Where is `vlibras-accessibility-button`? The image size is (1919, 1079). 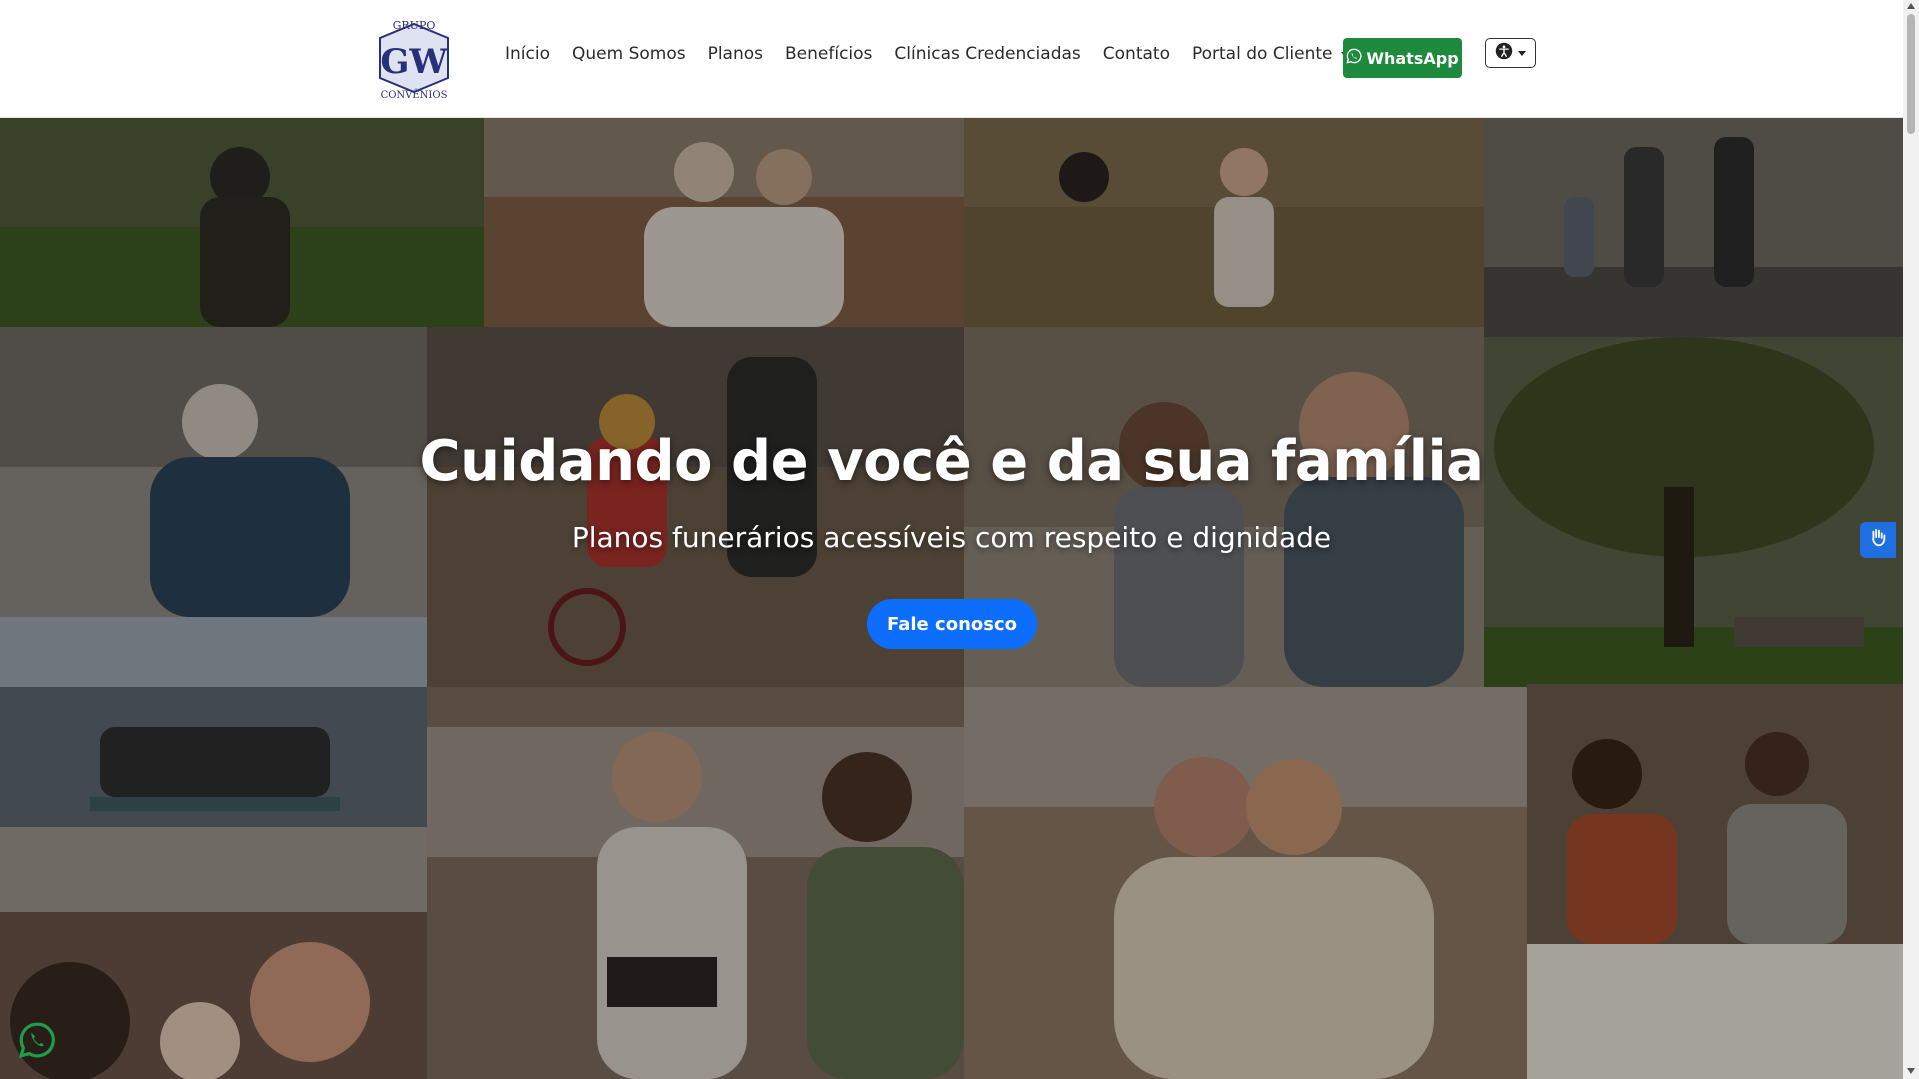
vlibras-accessibility-button is located at coordinates (1878, 540).